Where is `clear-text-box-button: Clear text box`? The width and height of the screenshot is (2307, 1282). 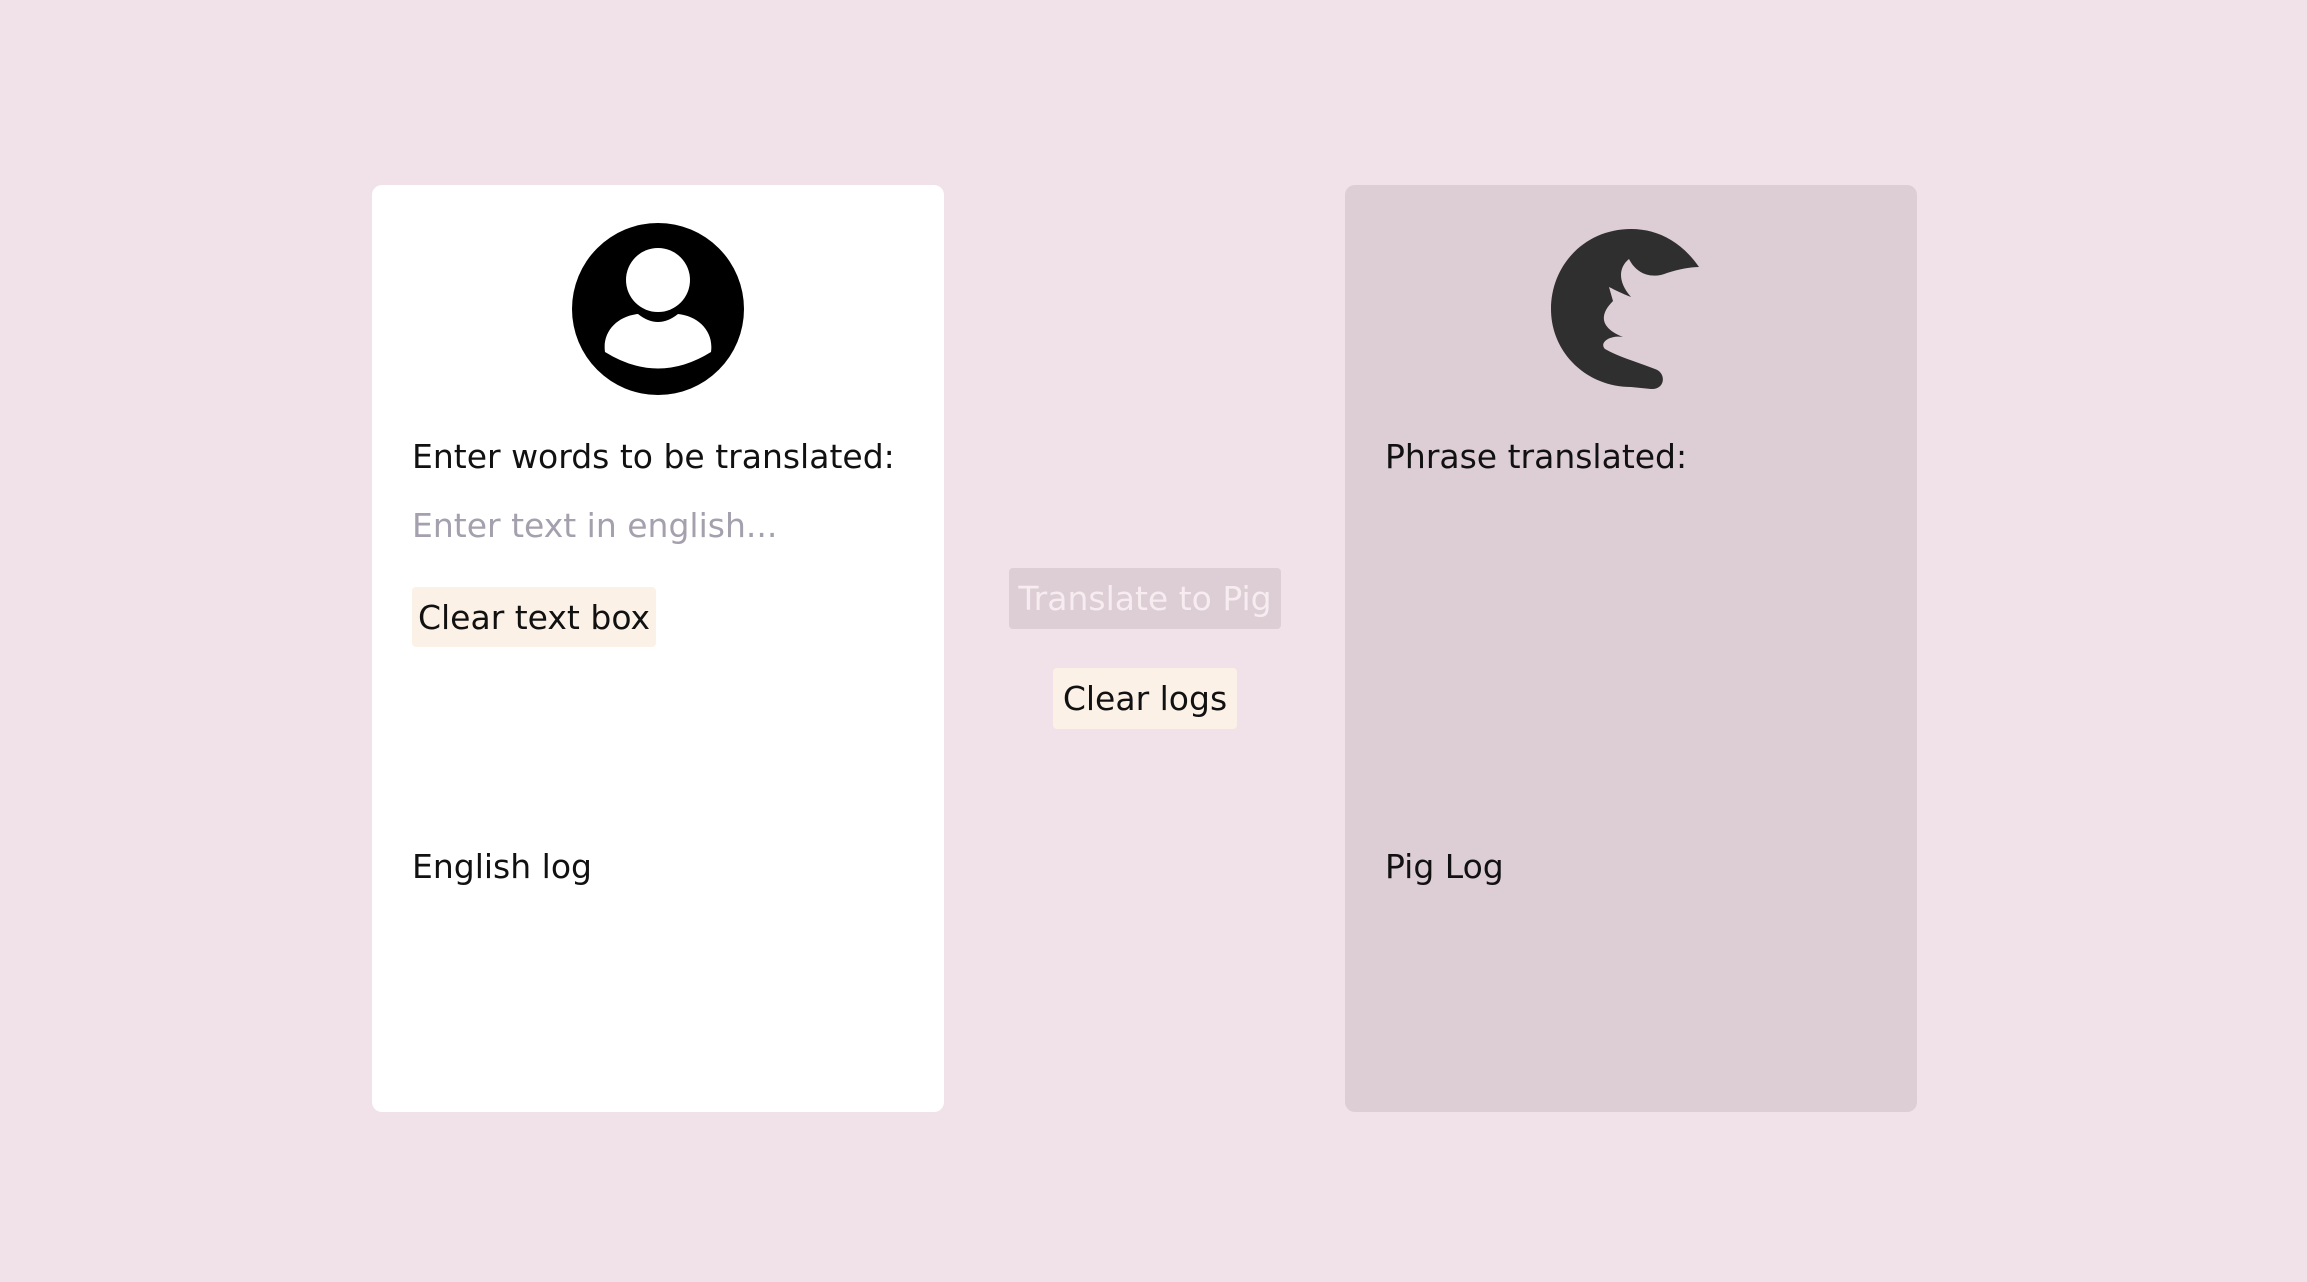 clear-text-box-button: Clear text box is located at coordinates (534, 617).